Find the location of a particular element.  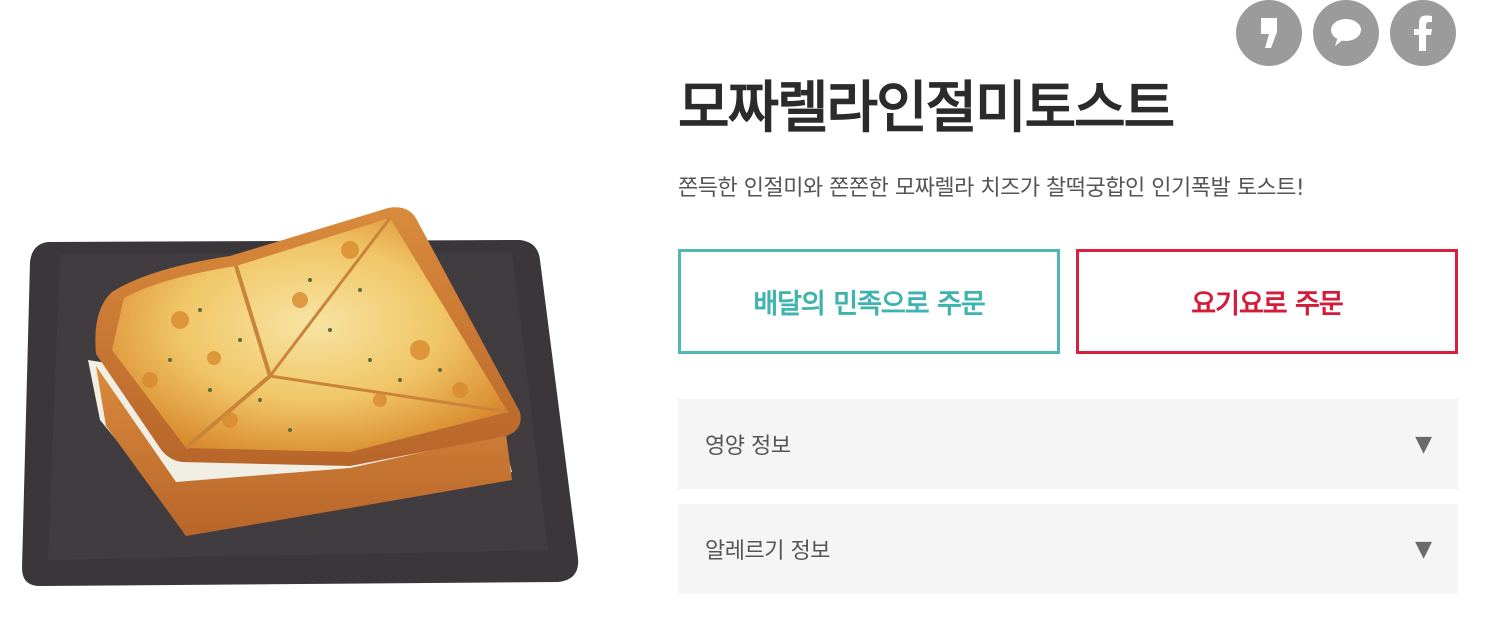

kakaostory-icon is located at coordinates (1269, 33).